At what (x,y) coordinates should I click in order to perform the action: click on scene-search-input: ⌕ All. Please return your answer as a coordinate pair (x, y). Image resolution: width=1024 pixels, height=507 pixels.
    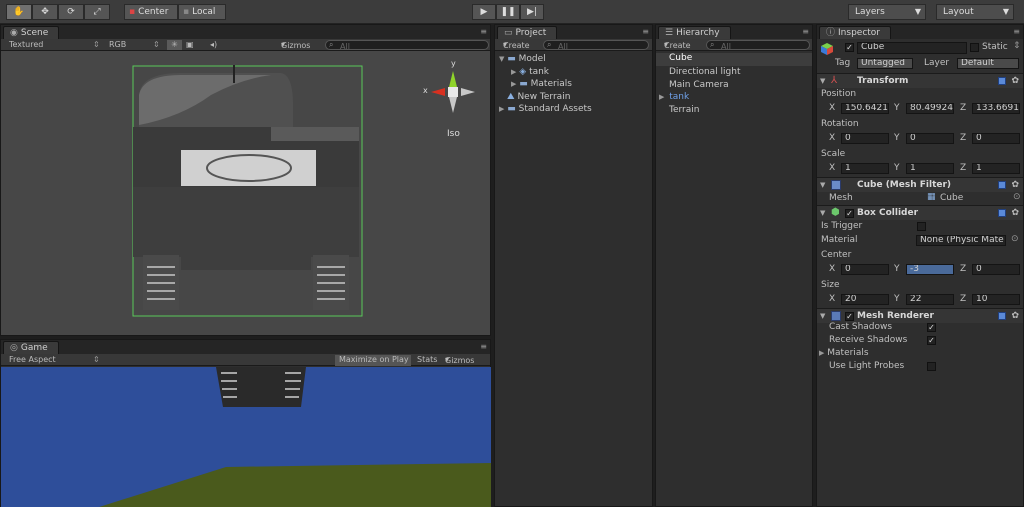
    Looking at the image, I should click on (407, 45).